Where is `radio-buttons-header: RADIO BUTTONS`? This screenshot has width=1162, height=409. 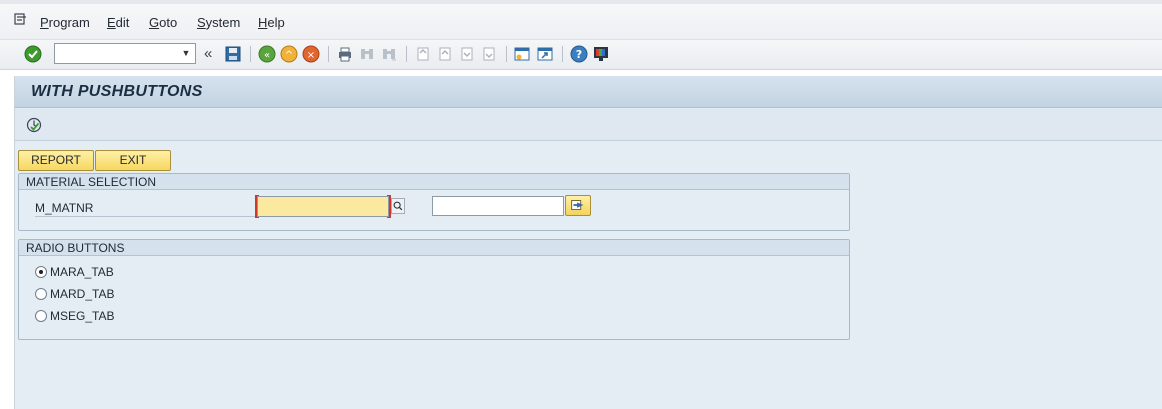 radio-buttons-header: RADIO BUTTONS is located at coordinates (434, 248).